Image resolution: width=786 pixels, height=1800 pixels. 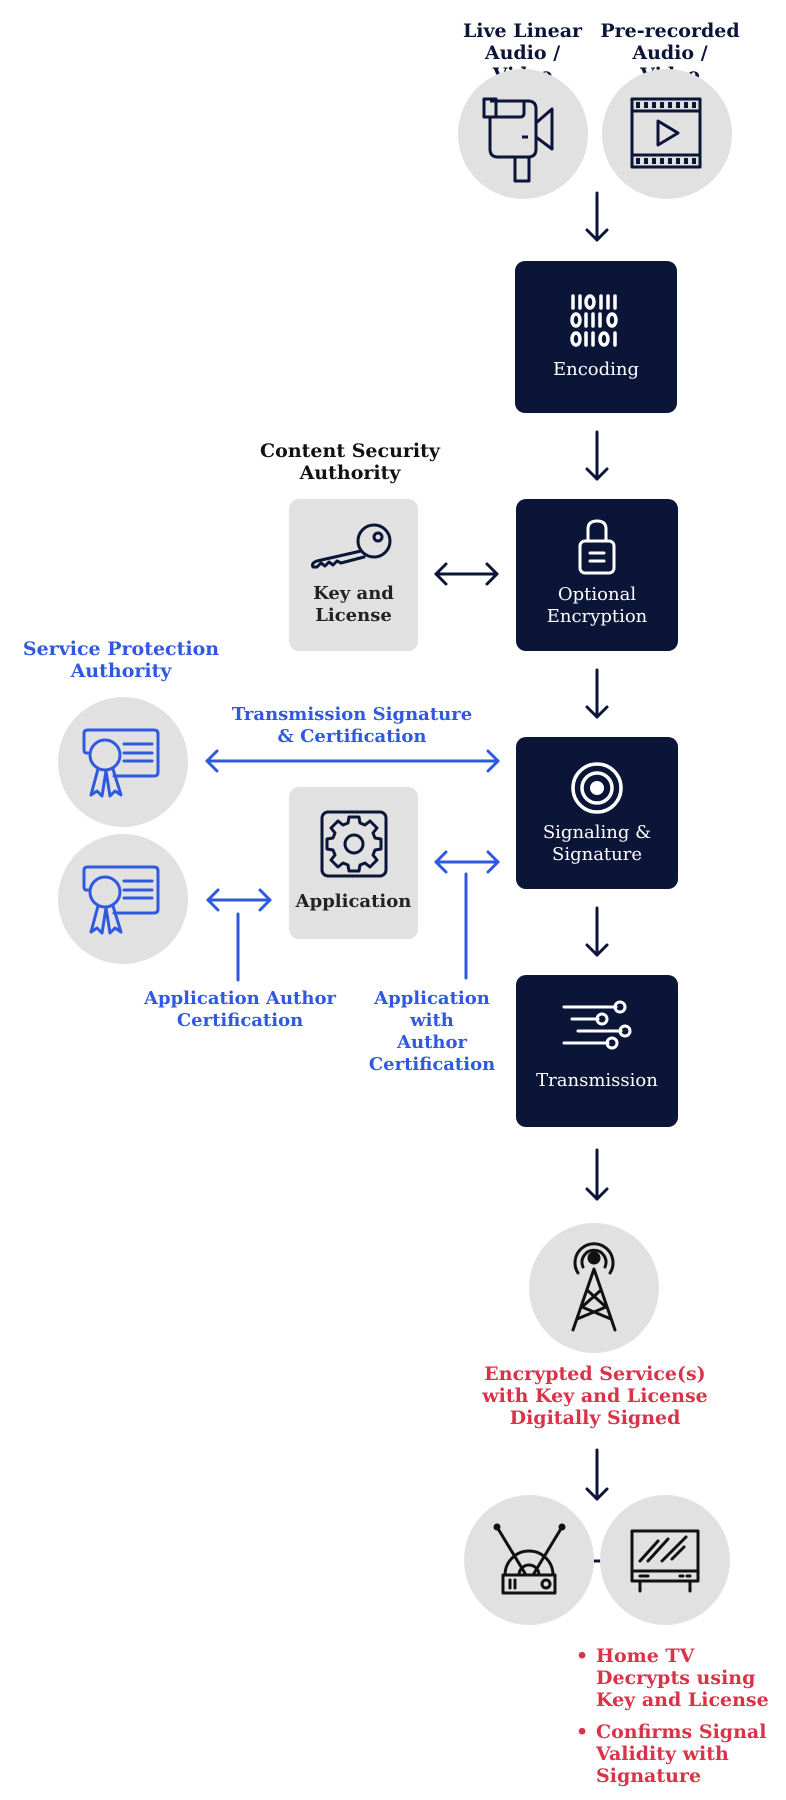 I want to click on transmission-signature-label: Transmission Signature & Certification, so click(x=352, y=725).